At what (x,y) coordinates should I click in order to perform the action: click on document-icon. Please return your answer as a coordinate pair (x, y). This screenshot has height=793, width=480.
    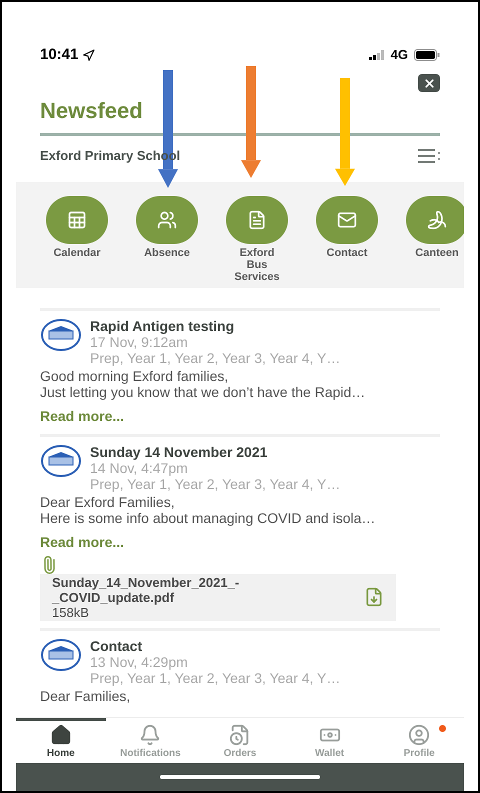
    Looking at the image, I should click on (257, 220).